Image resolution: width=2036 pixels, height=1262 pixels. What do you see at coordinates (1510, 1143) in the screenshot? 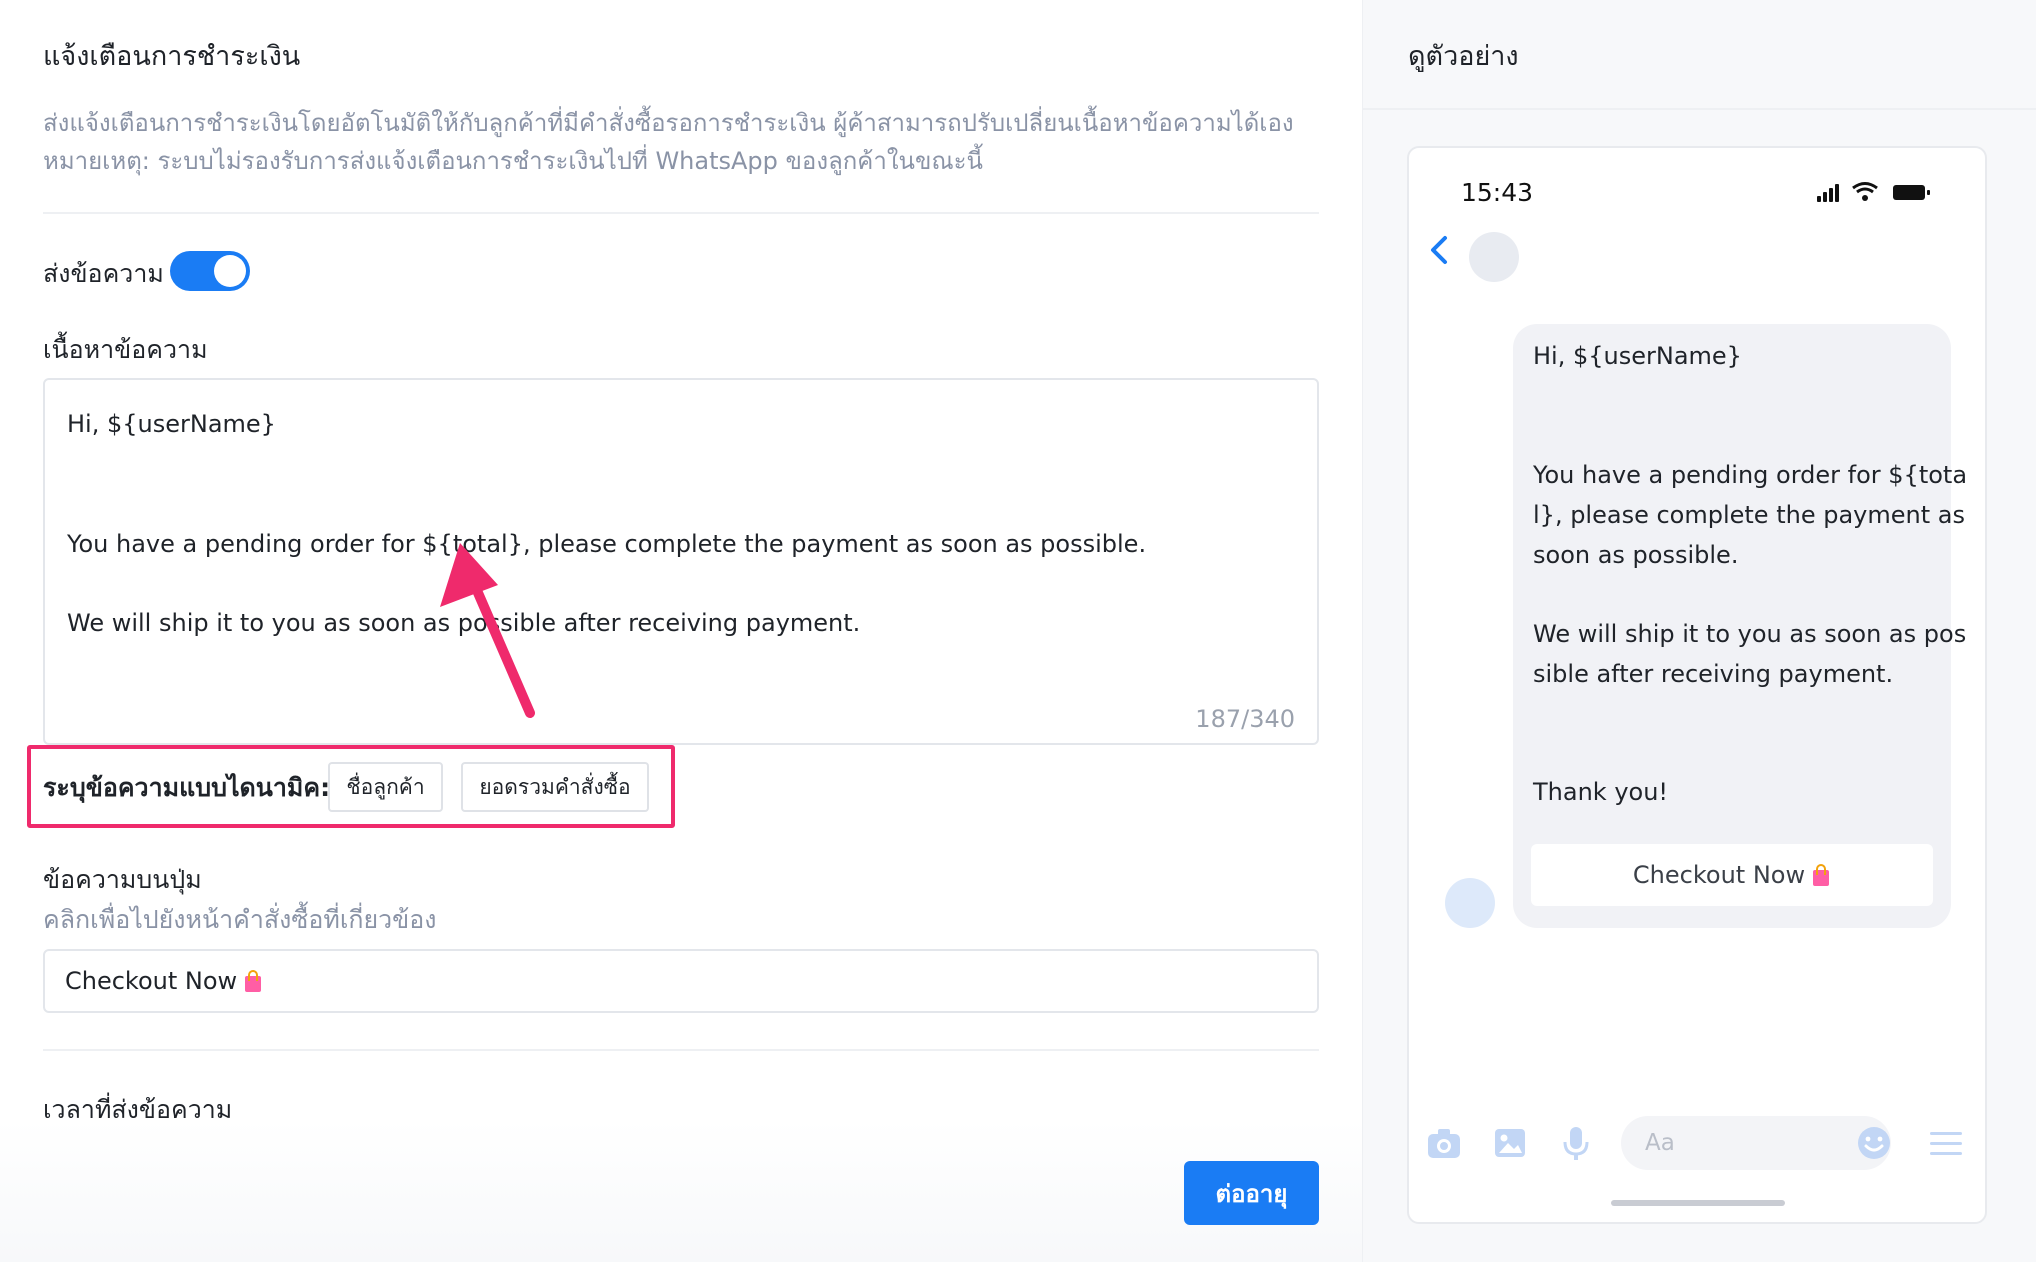
I see `image-icon` at bounding box center [1510, 1143].